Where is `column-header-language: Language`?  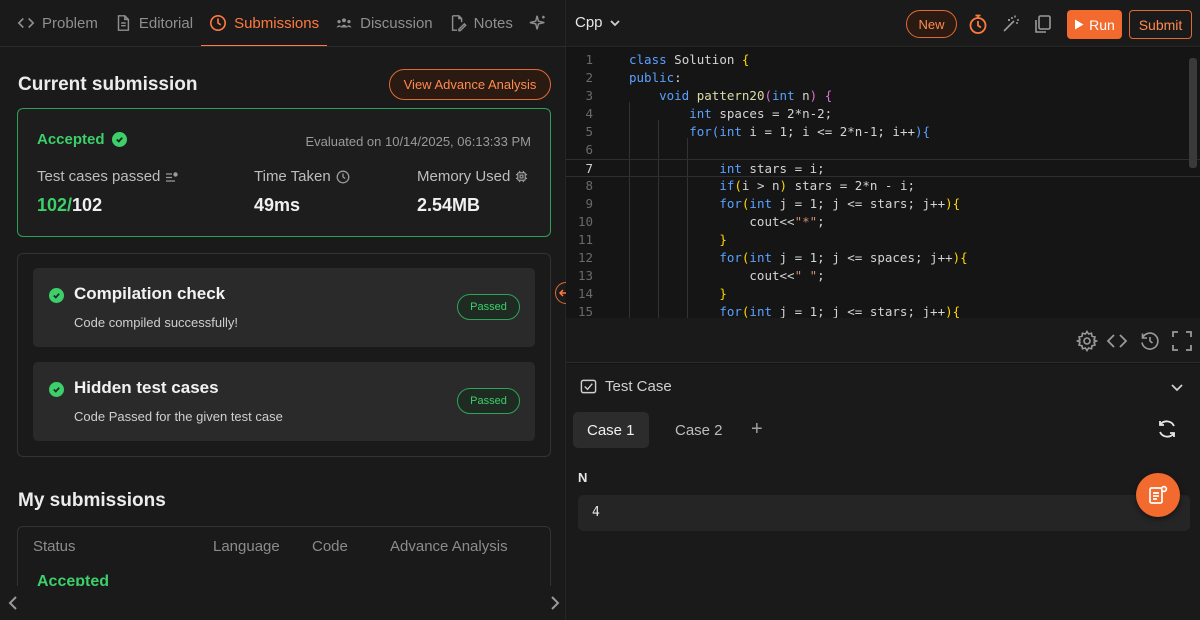 column-header-language: Language is located at coordinates (246, 546).